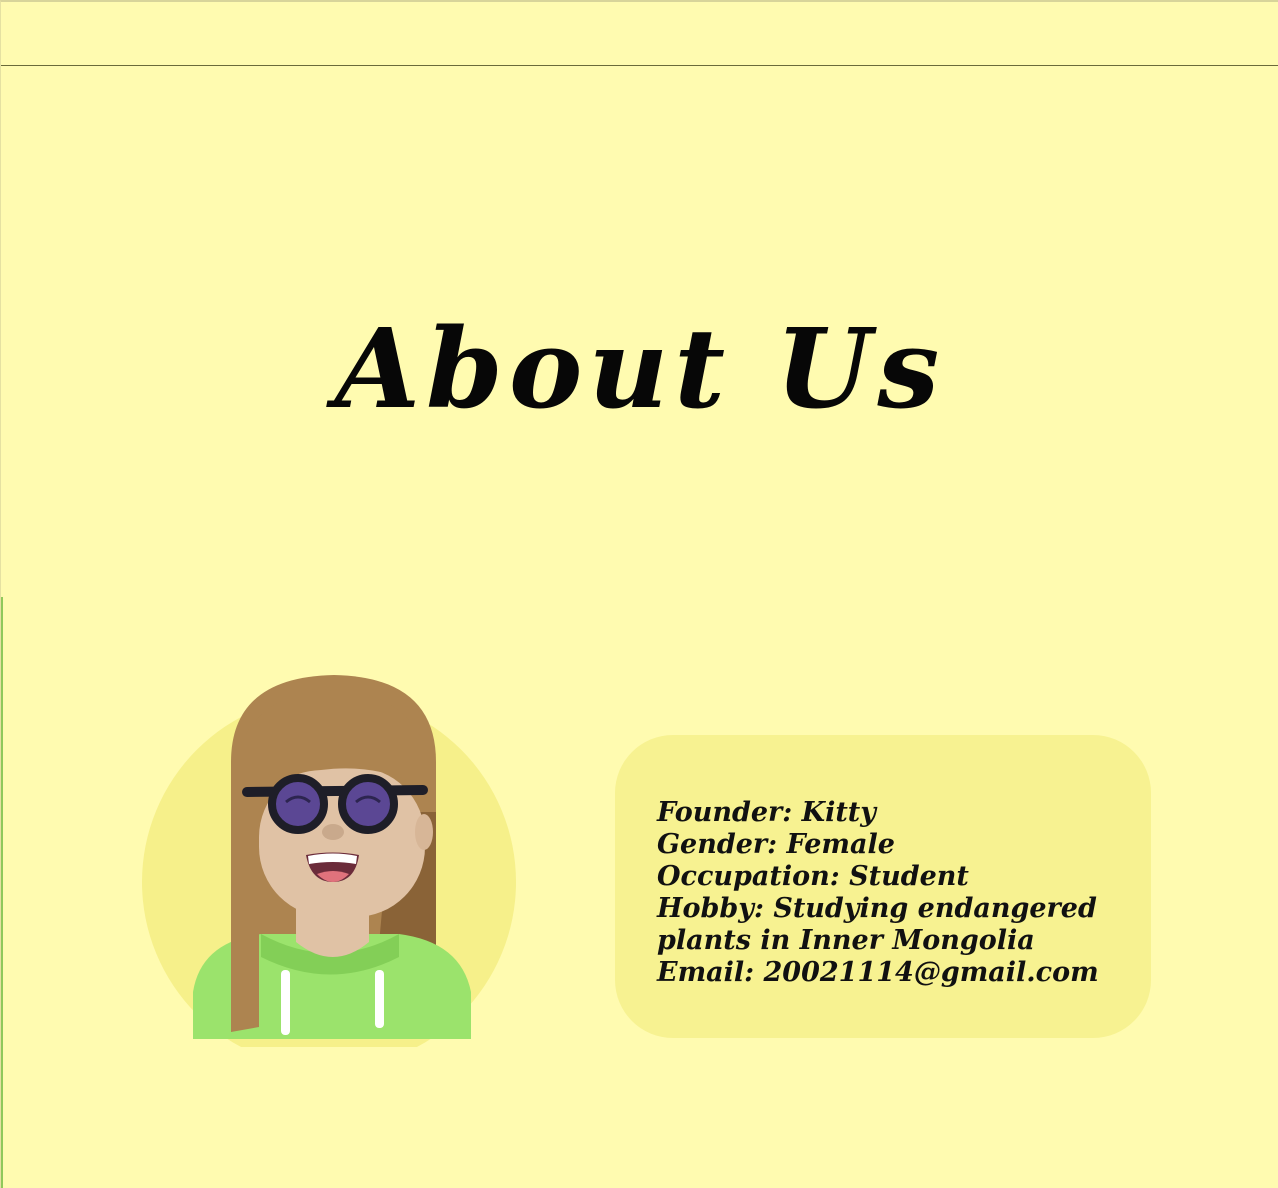 The width and height of the screenshot is (1278, 1188). Describe the element at coordinates (813, 876) in the screenshot. I see `founder-occupation: Occupation: Student` at that location.